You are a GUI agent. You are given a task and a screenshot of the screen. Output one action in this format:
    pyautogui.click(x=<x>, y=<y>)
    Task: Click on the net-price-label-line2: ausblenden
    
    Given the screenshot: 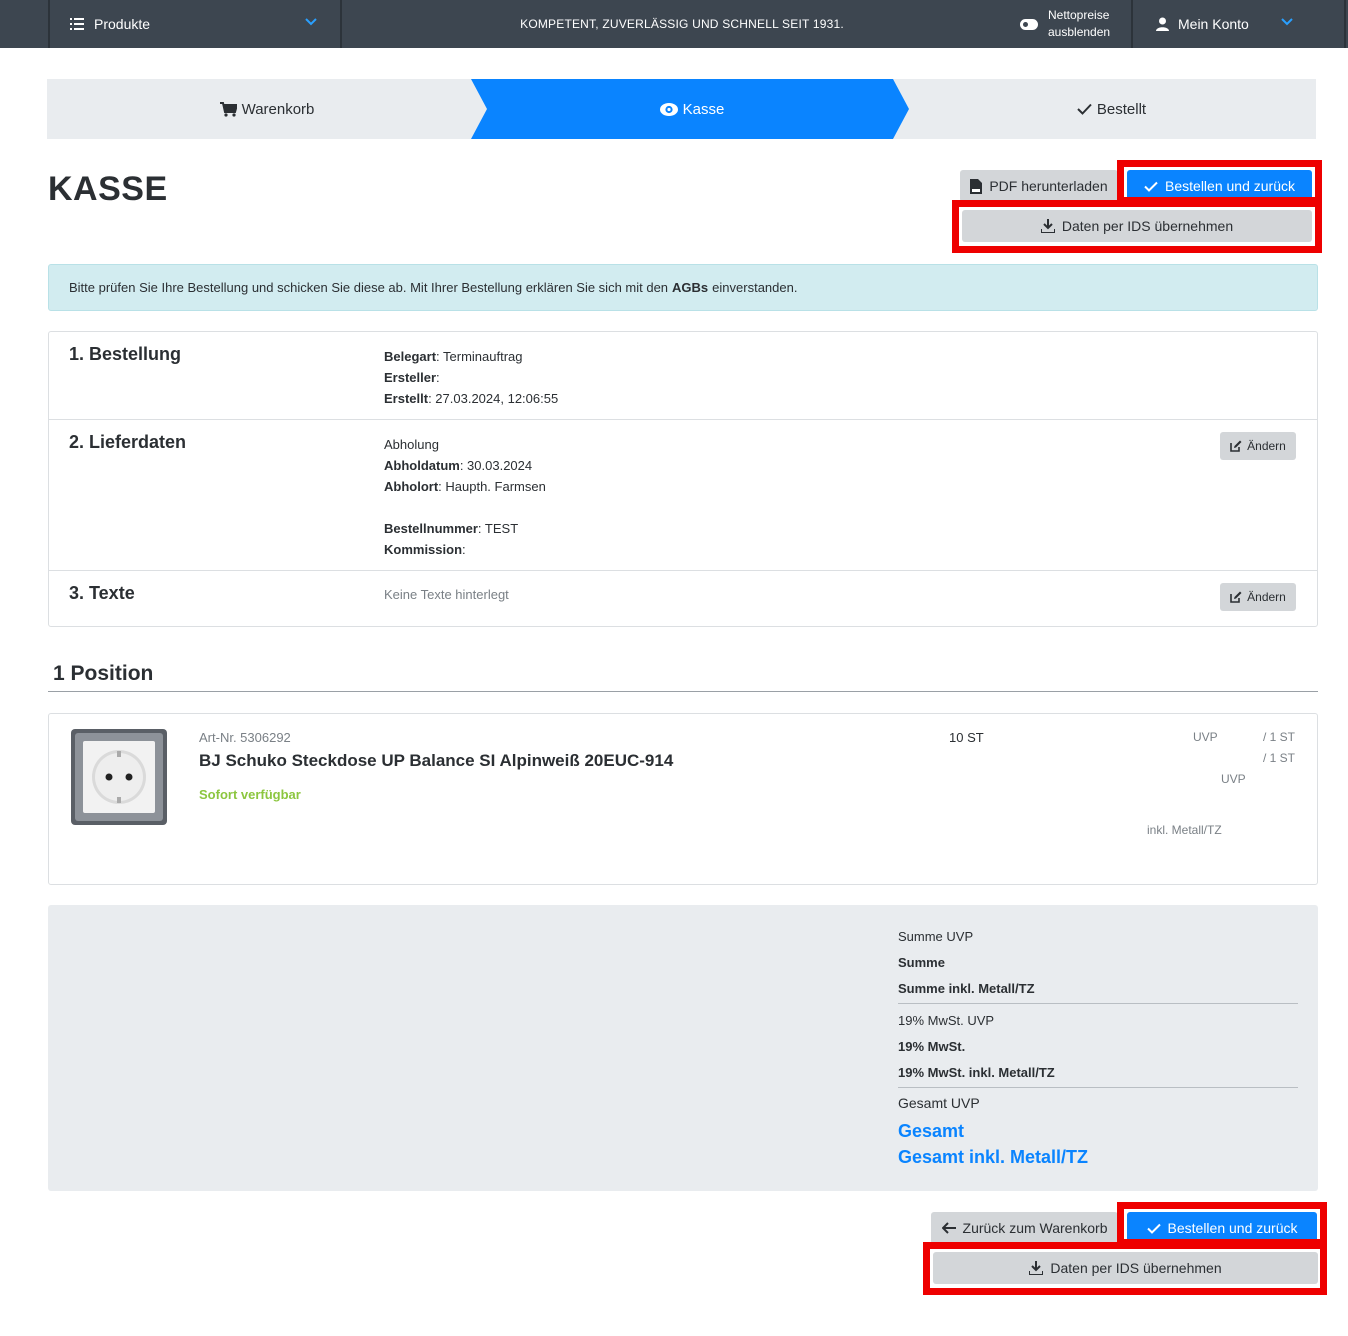 What is the action you would take?
    pyautogui.click(x=1079, y=32)
    